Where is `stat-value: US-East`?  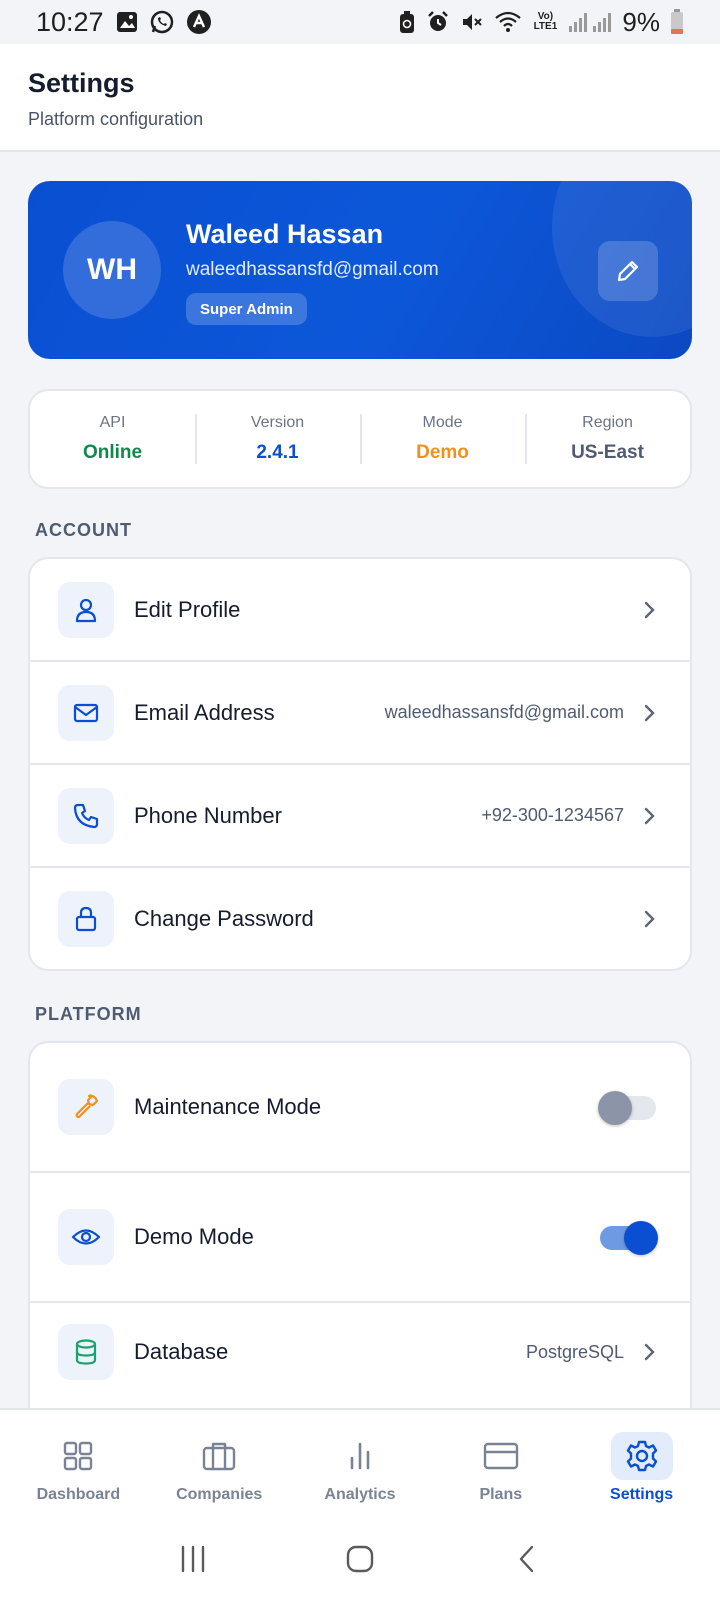
stat-value: US-East is located at coordinates (607, 452).